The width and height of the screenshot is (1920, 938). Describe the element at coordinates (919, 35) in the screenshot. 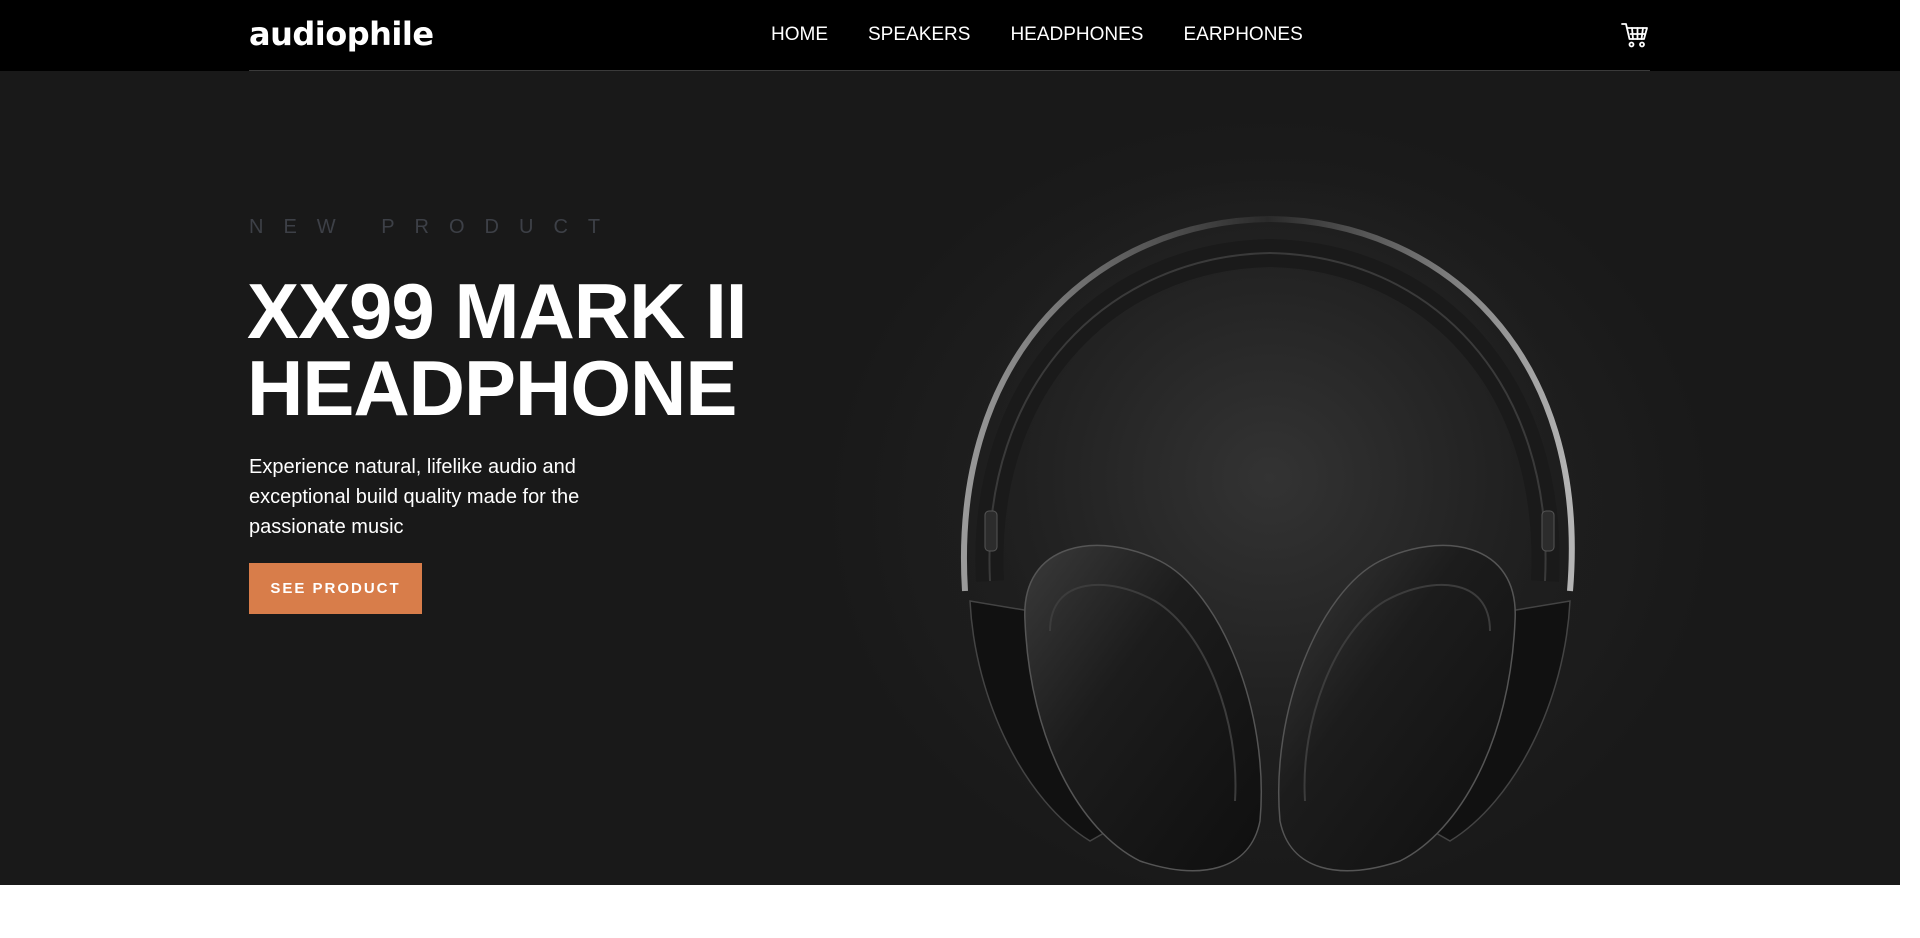

I see `nav-speakers: SPEAKERS` at that location.